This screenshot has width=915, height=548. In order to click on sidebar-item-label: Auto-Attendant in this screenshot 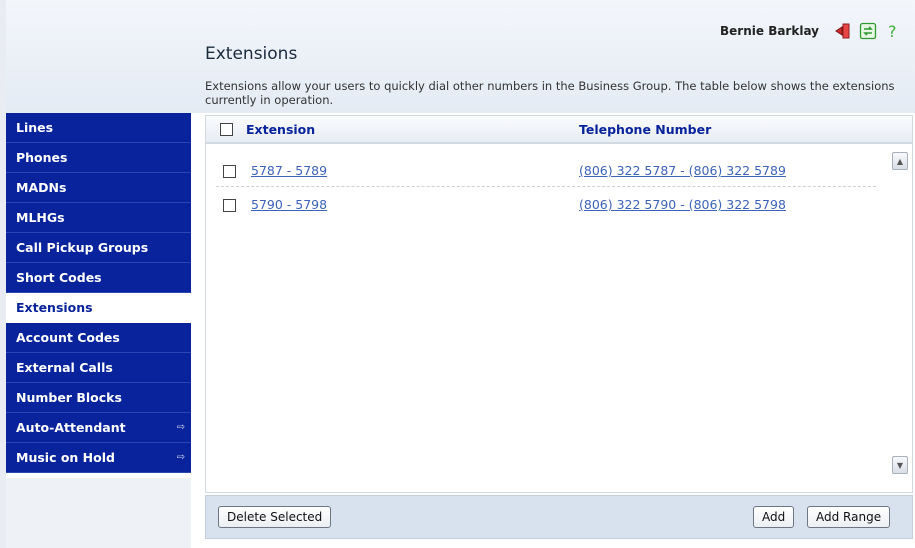, I will do `click(71, 427)`.